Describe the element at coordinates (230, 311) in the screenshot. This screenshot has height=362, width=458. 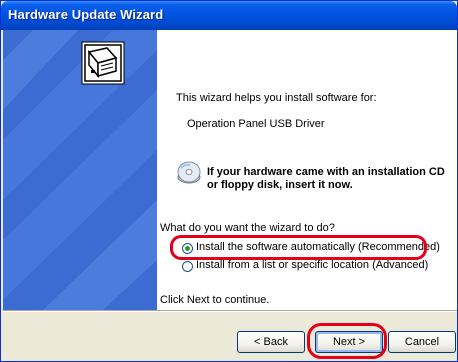
I see `footer-divider` at that location.